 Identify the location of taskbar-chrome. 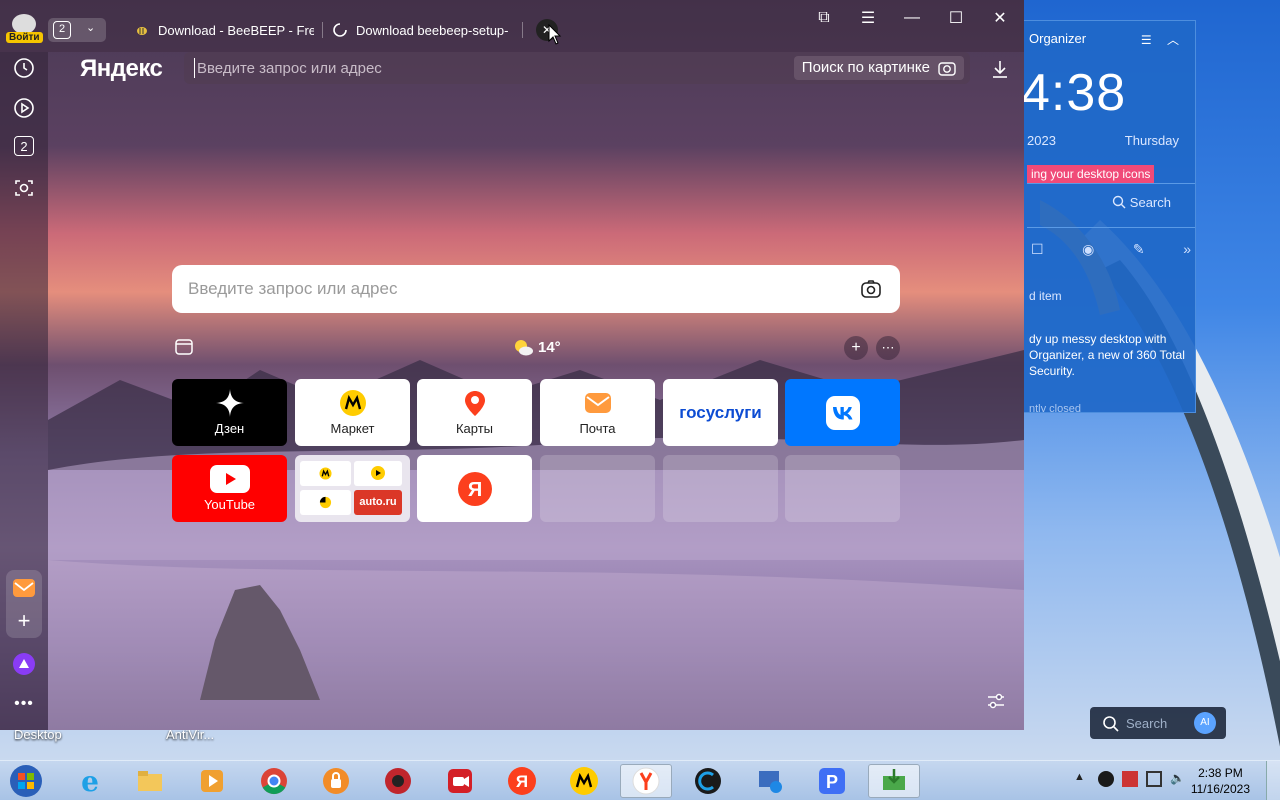
(274, 781).